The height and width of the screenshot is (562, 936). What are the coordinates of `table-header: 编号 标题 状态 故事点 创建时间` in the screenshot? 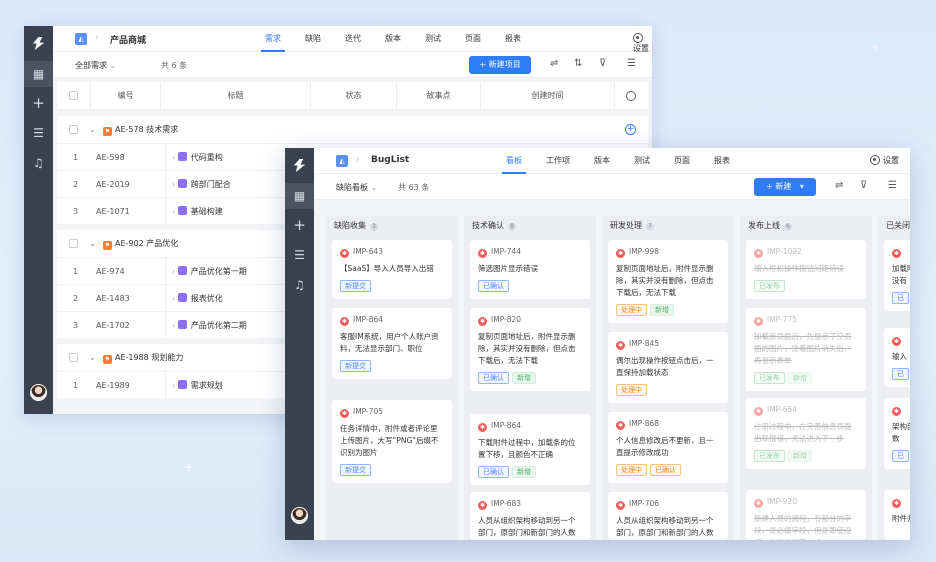 It's located at (352, 96).